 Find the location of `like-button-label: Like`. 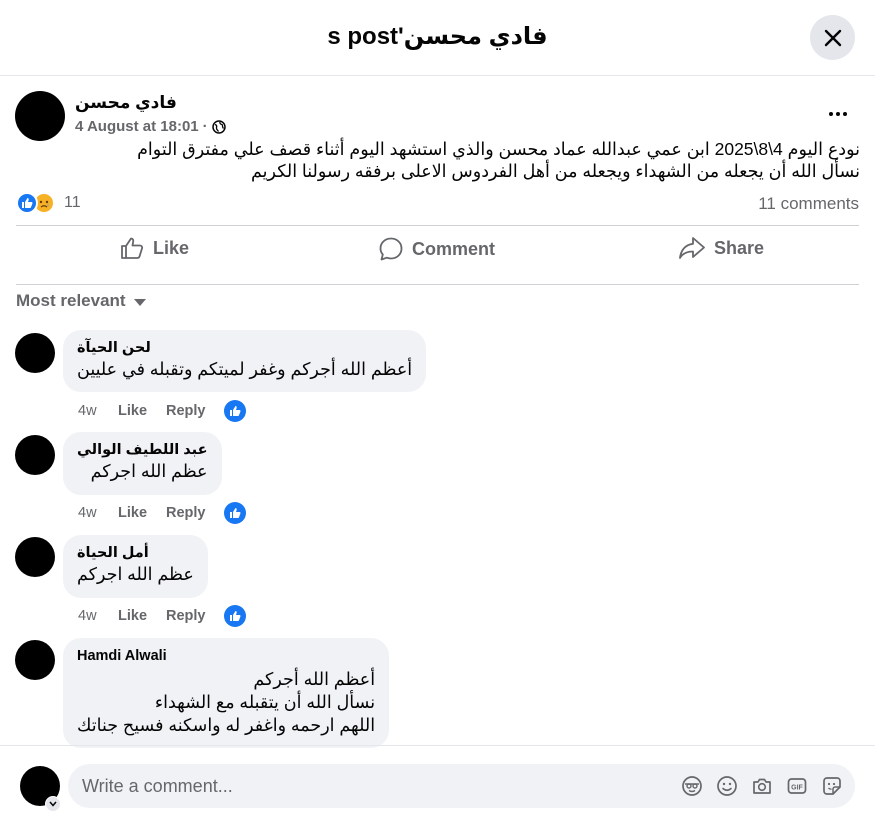

like-button-label: Like is located at coordinates (171, 247).